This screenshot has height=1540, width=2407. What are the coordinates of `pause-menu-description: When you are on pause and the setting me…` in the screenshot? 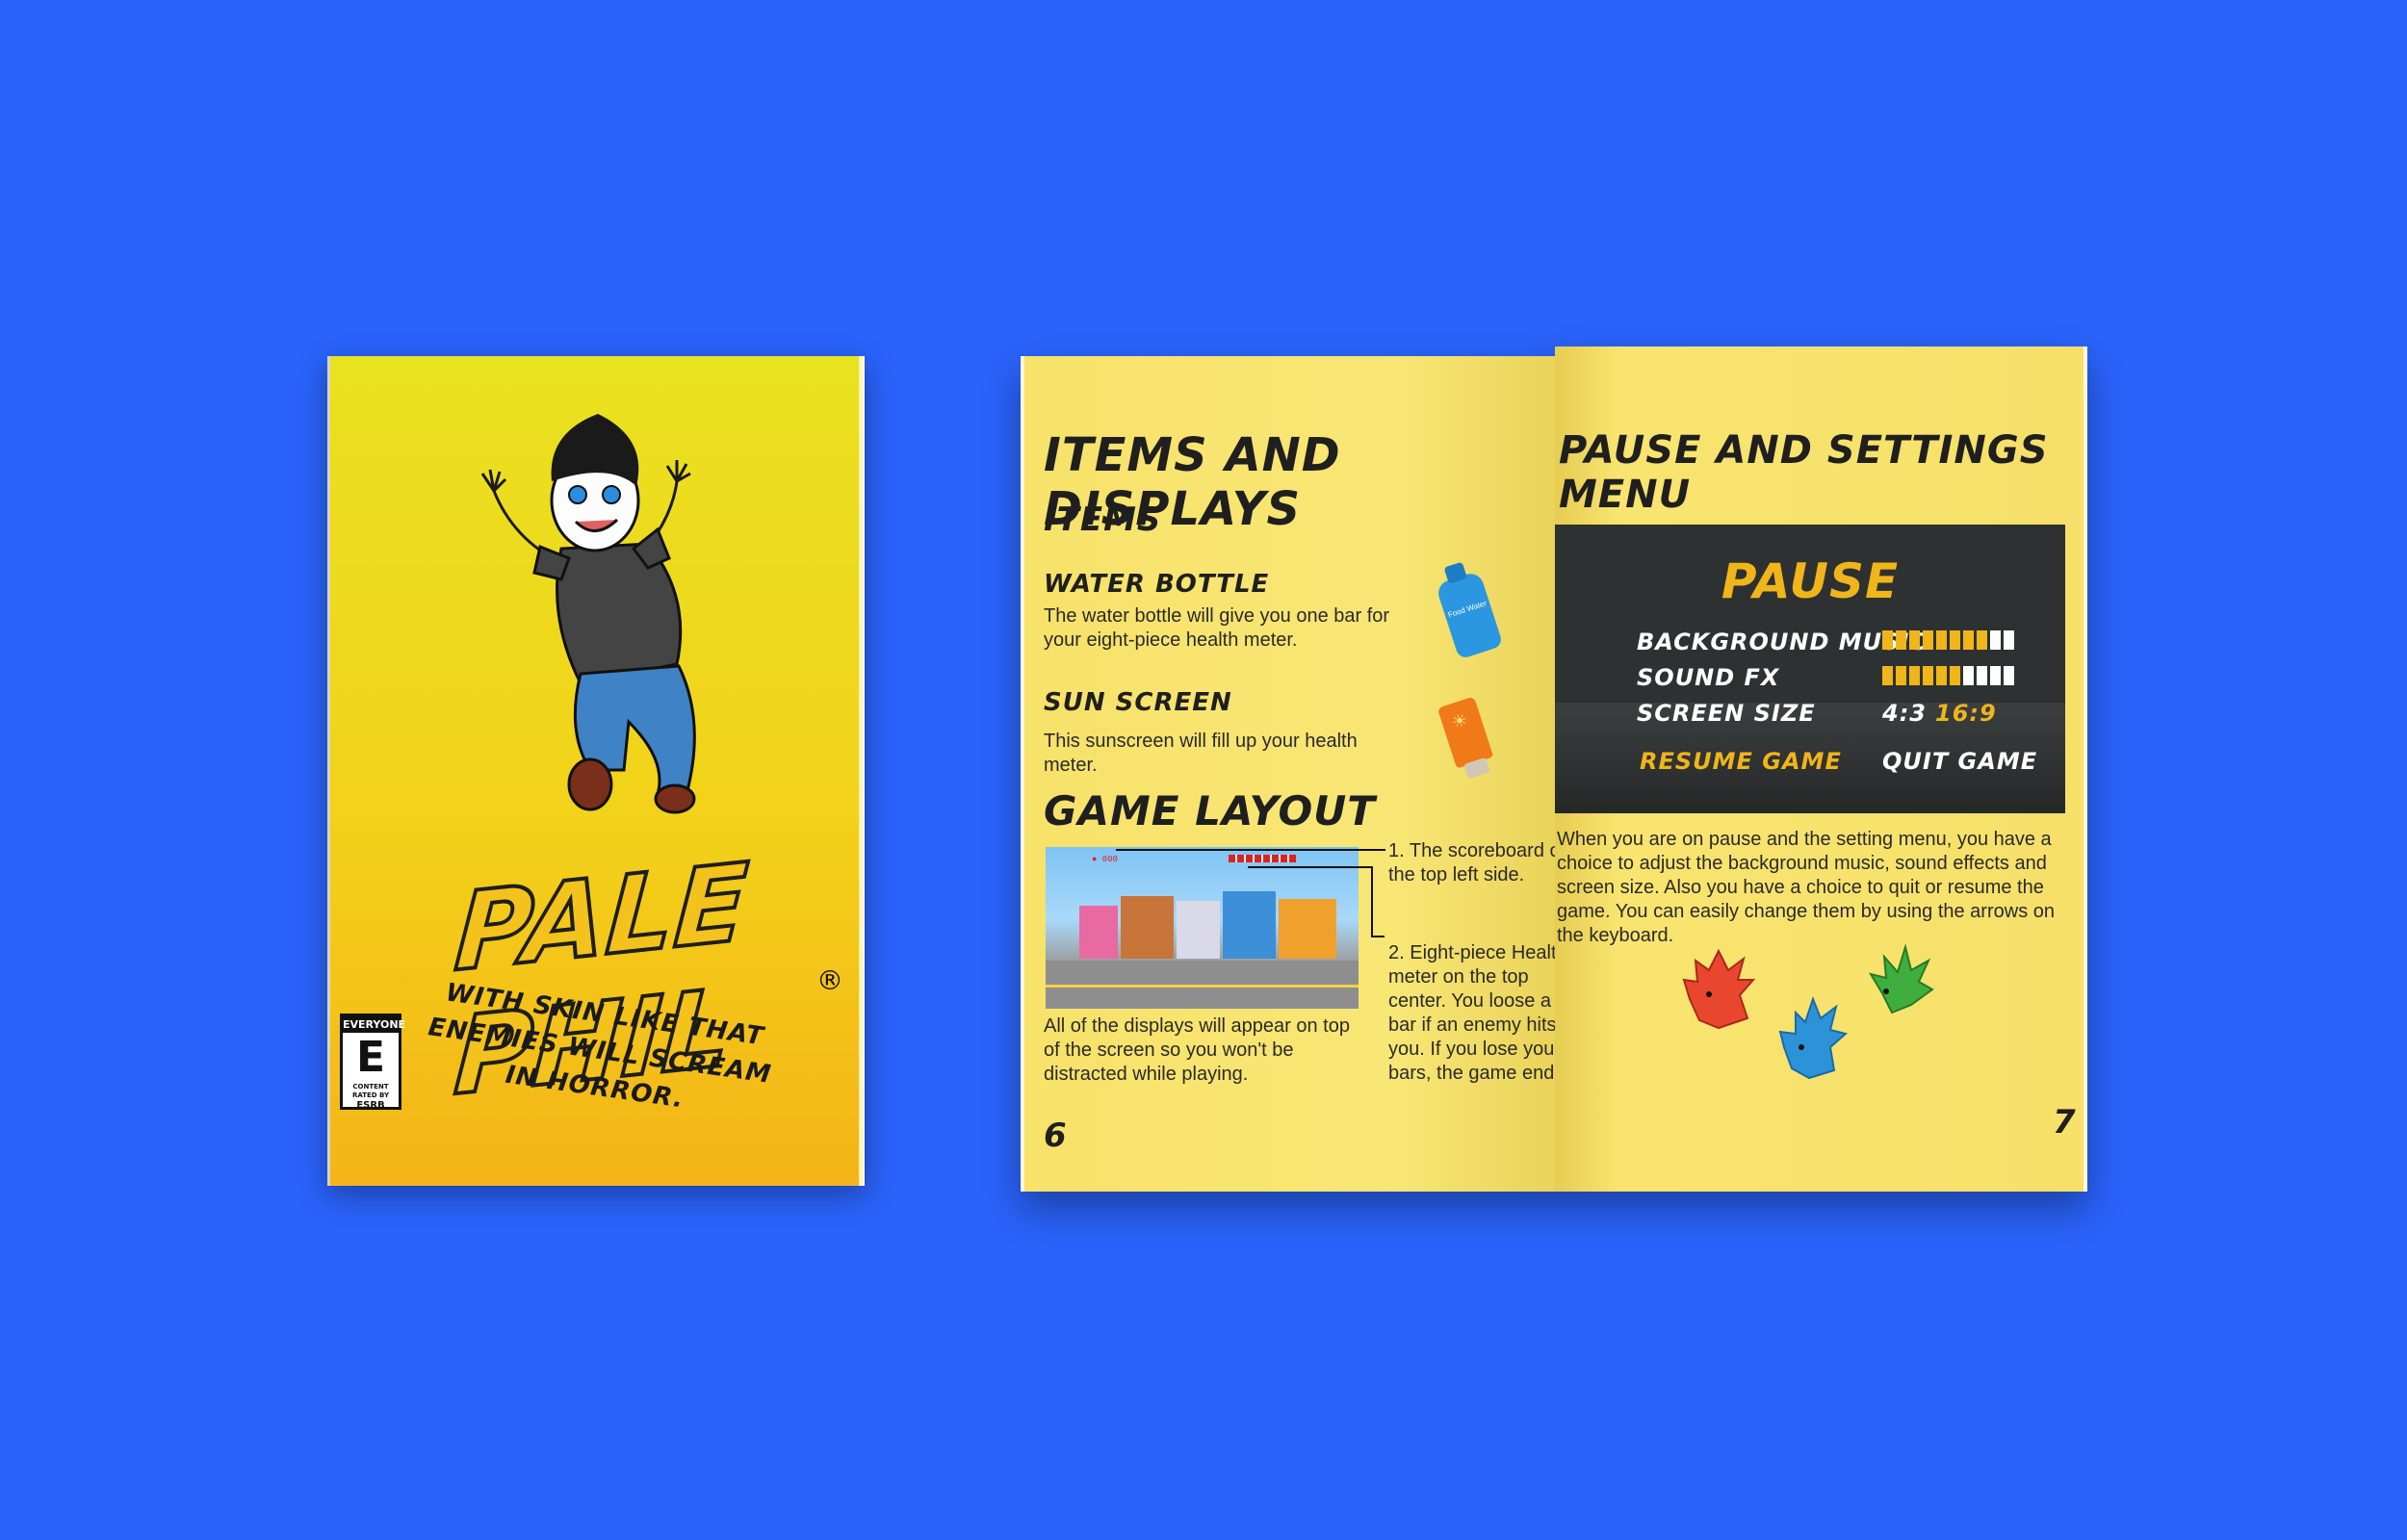 It's located at (1806, 887).